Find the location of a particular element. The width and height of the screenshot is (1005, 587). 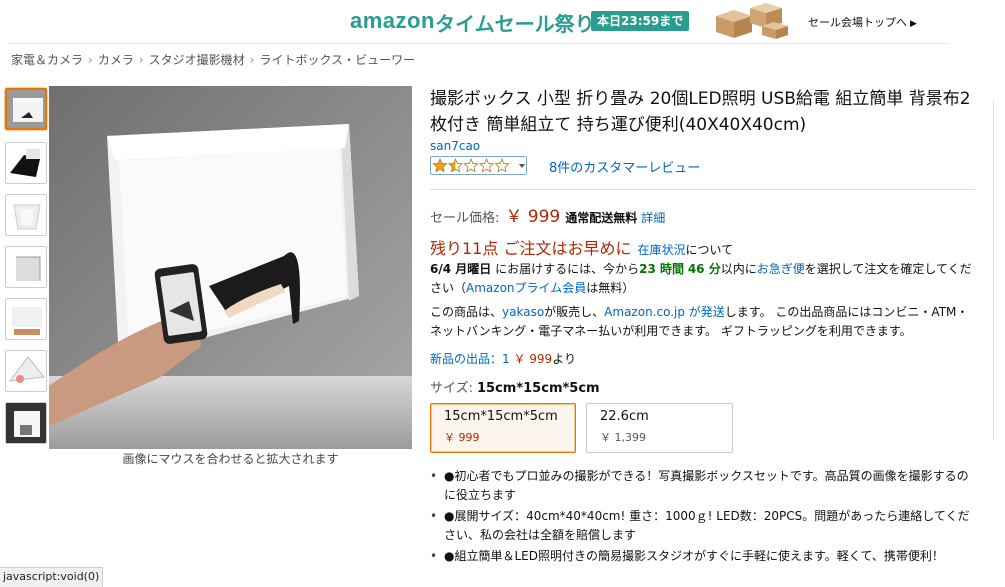

size-row: サイズ: 15cm*15cm*5cm is located at coordinates (702, 387).